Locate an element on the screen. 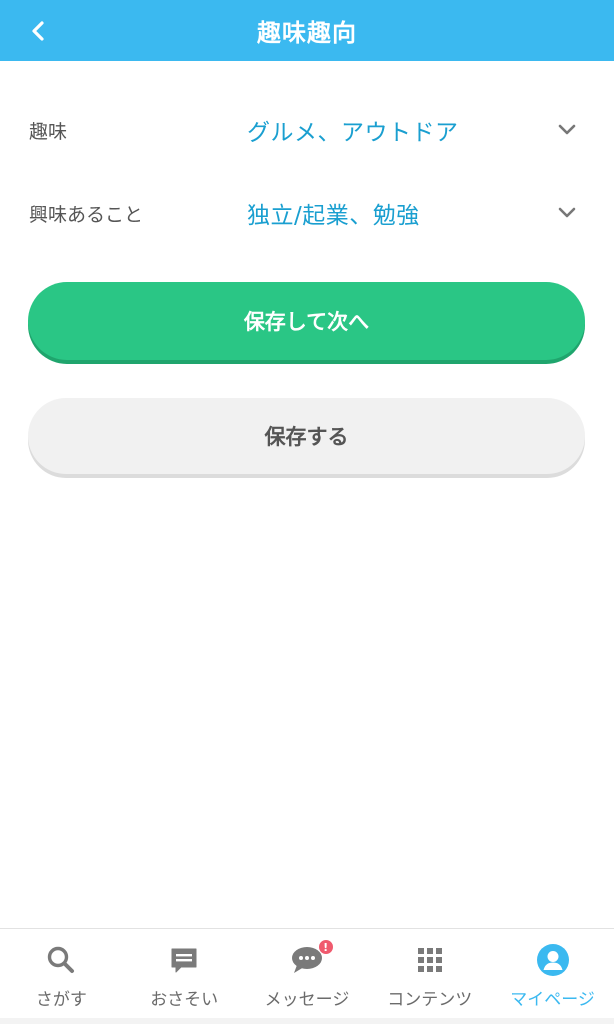 This screenshot has height=1024, width=614. nav-label-search: さがす is located at coordinates (61, 1000).